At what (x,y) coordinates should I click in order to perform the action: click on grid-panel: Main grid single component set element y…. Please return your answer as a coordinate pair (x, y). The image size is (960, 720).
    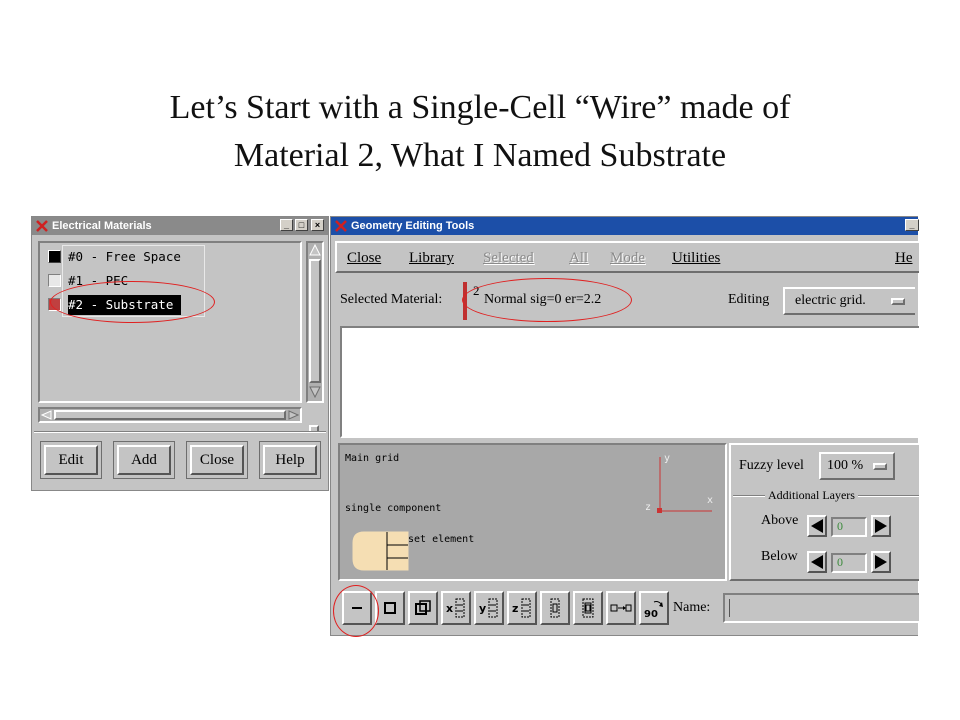
    Looking at the image, I should click on (532, 512).